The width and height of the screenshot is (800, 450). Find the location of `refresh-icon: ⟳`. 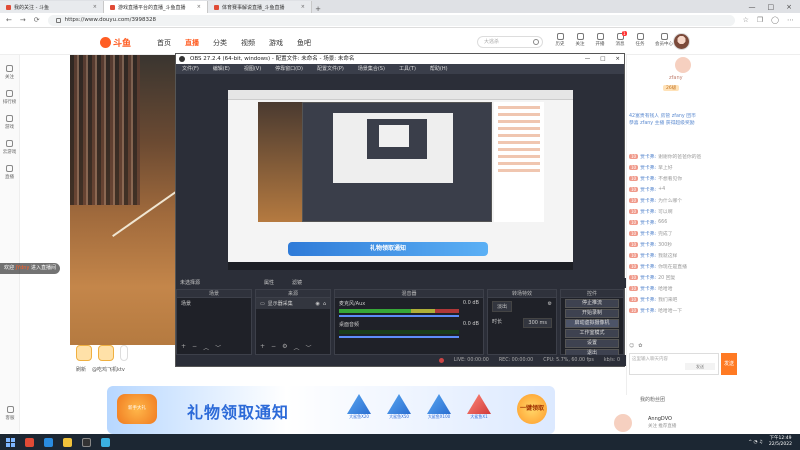

refresh-icon: ⟳ is located at coordinates (37, 20).